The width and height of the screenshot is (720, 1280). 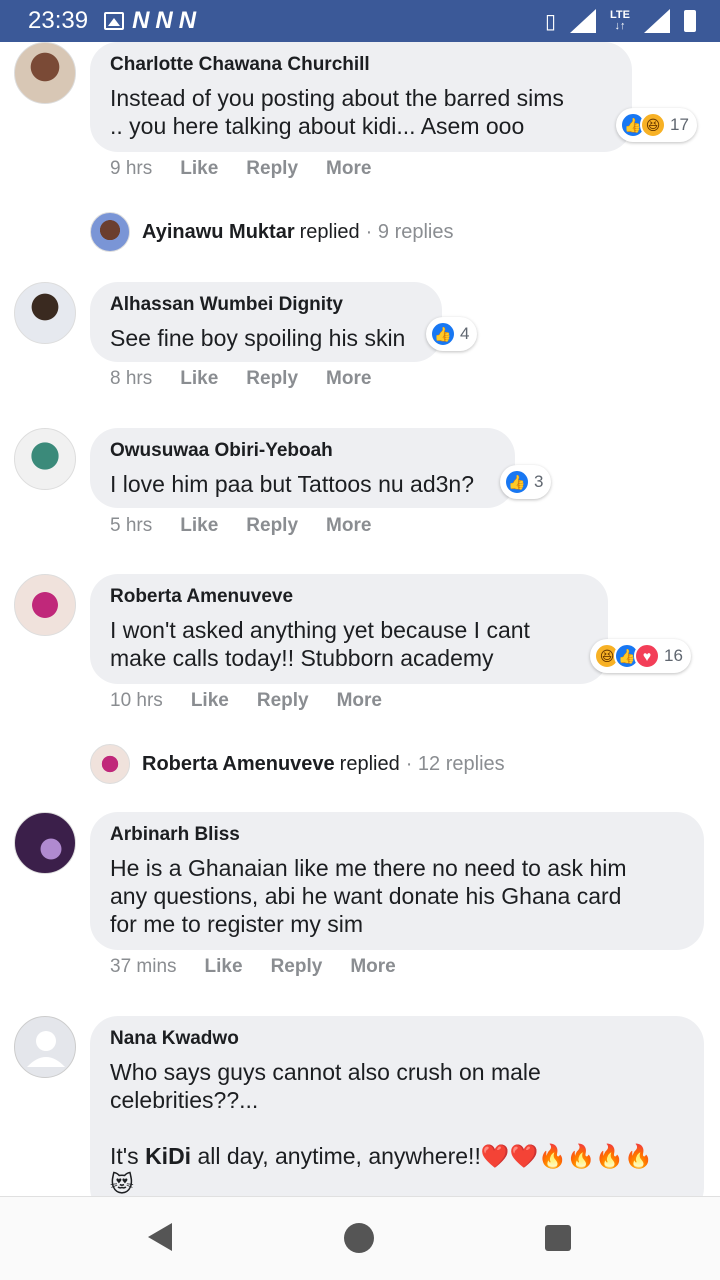 What do you see at coordinates (360, 21) in the screenshot?
I see `status-bar: 23:39 N N N ▯ LTE ↓↑` at bounding box center [360, 21].